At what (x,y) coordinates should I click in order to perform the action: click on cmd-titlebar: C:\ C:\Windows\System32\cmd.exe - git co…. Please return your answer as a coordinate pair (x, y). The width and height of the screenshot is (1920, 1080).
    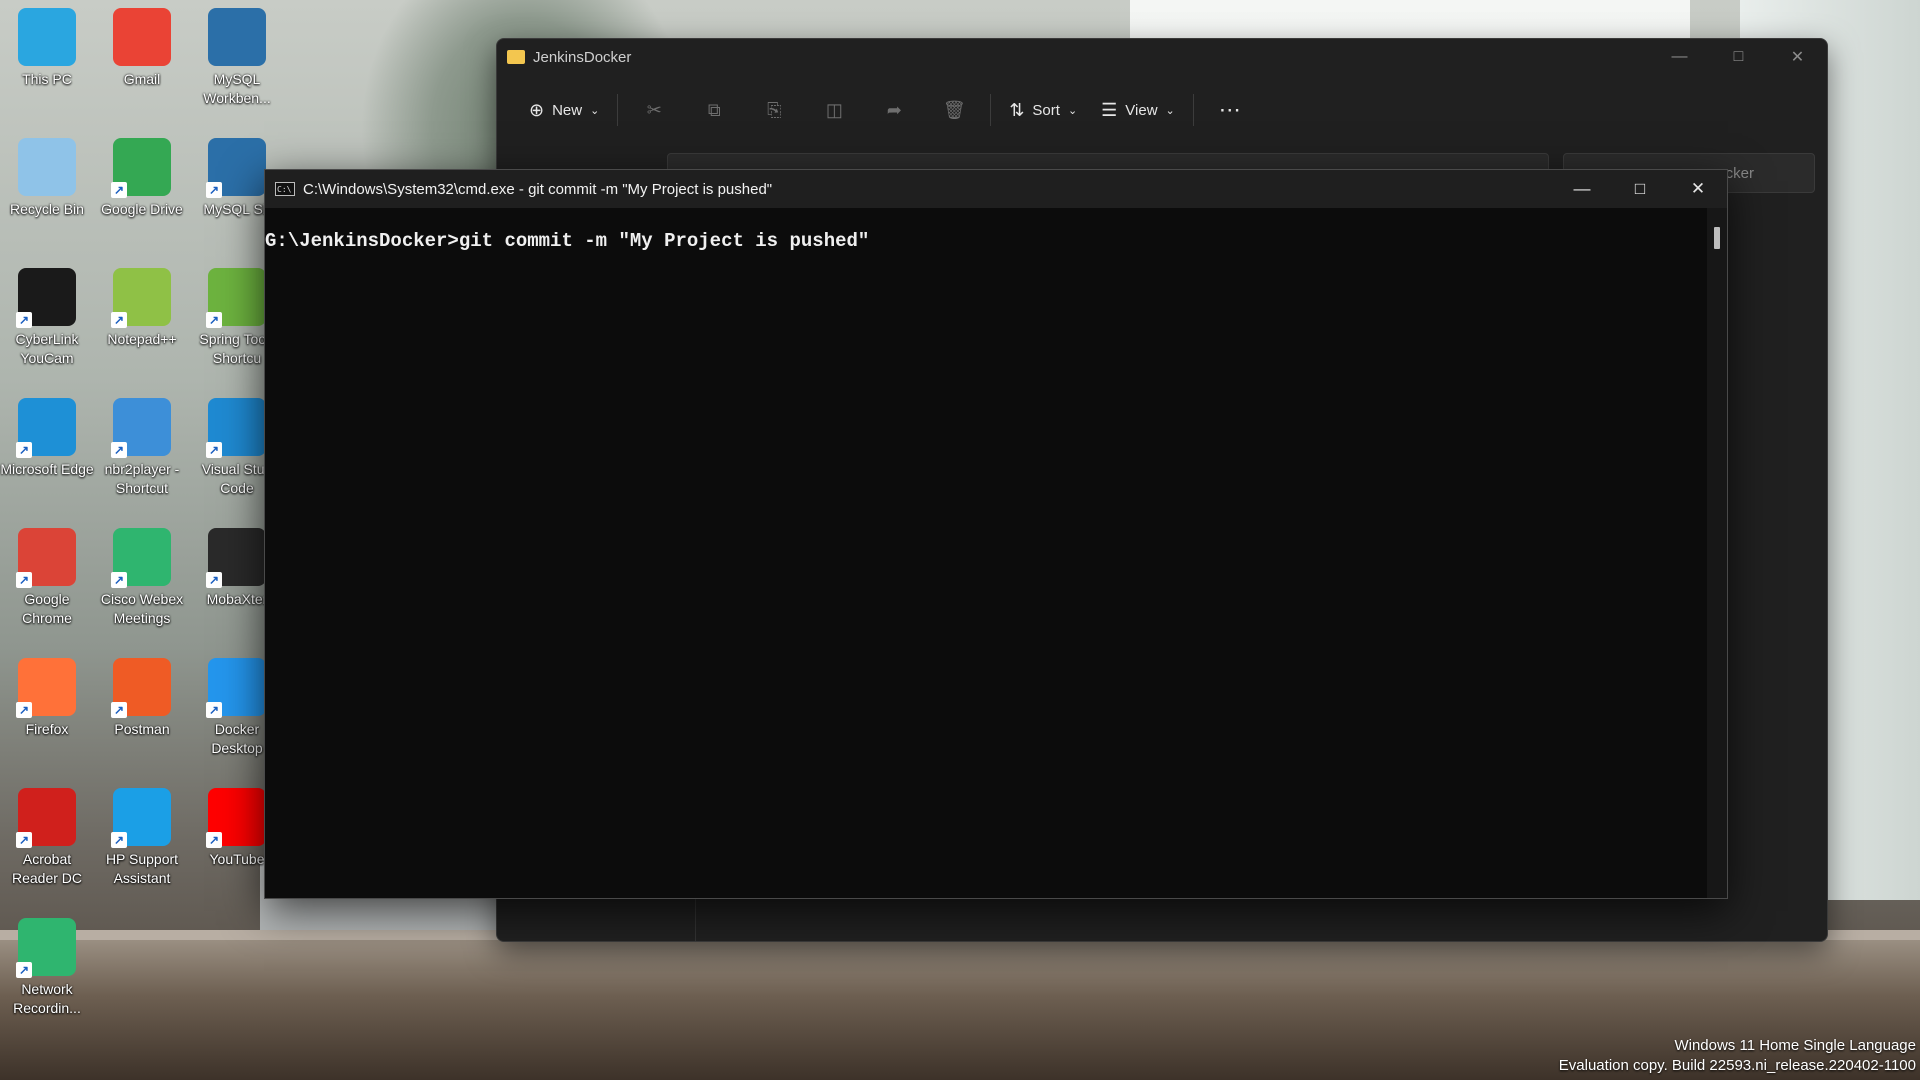
    Looking at the image, I should click on (996, 189).